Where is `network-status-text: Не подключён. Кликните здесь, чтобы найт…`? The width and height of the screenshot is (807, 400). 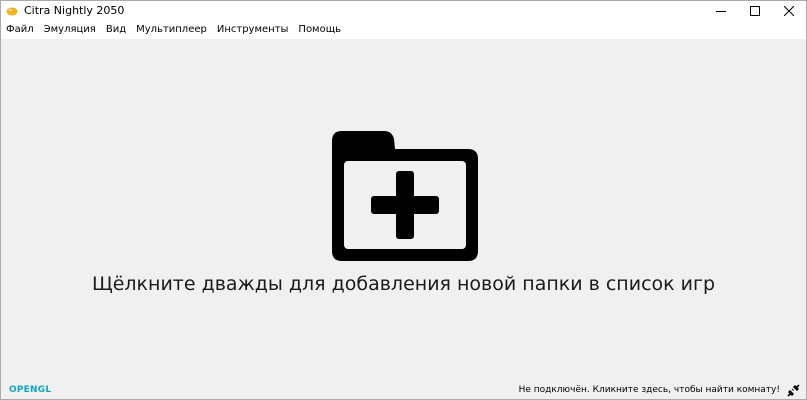
network-status-text: Не подключён. Кликните здесь, чтобы найт… is located at coordinates (649, 390).